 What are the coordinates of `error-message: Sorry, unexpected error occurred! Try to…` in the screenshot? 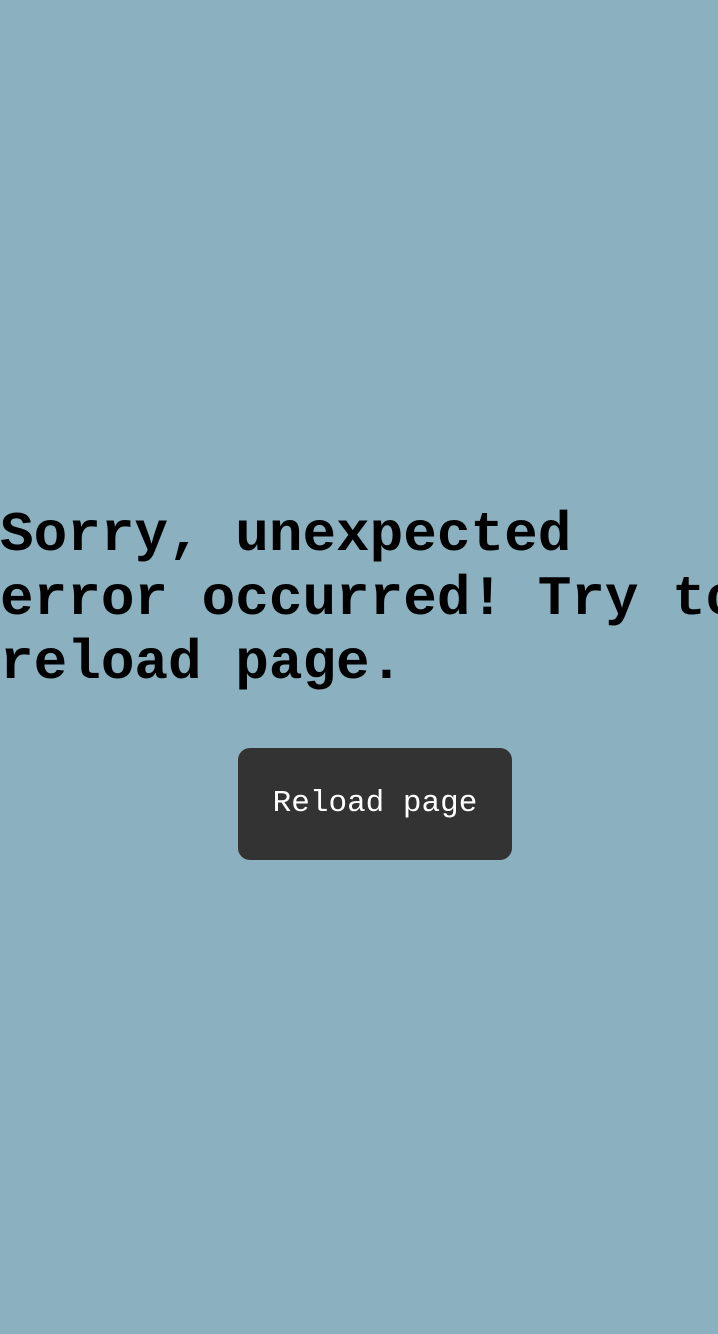 It's located at (359, 599).